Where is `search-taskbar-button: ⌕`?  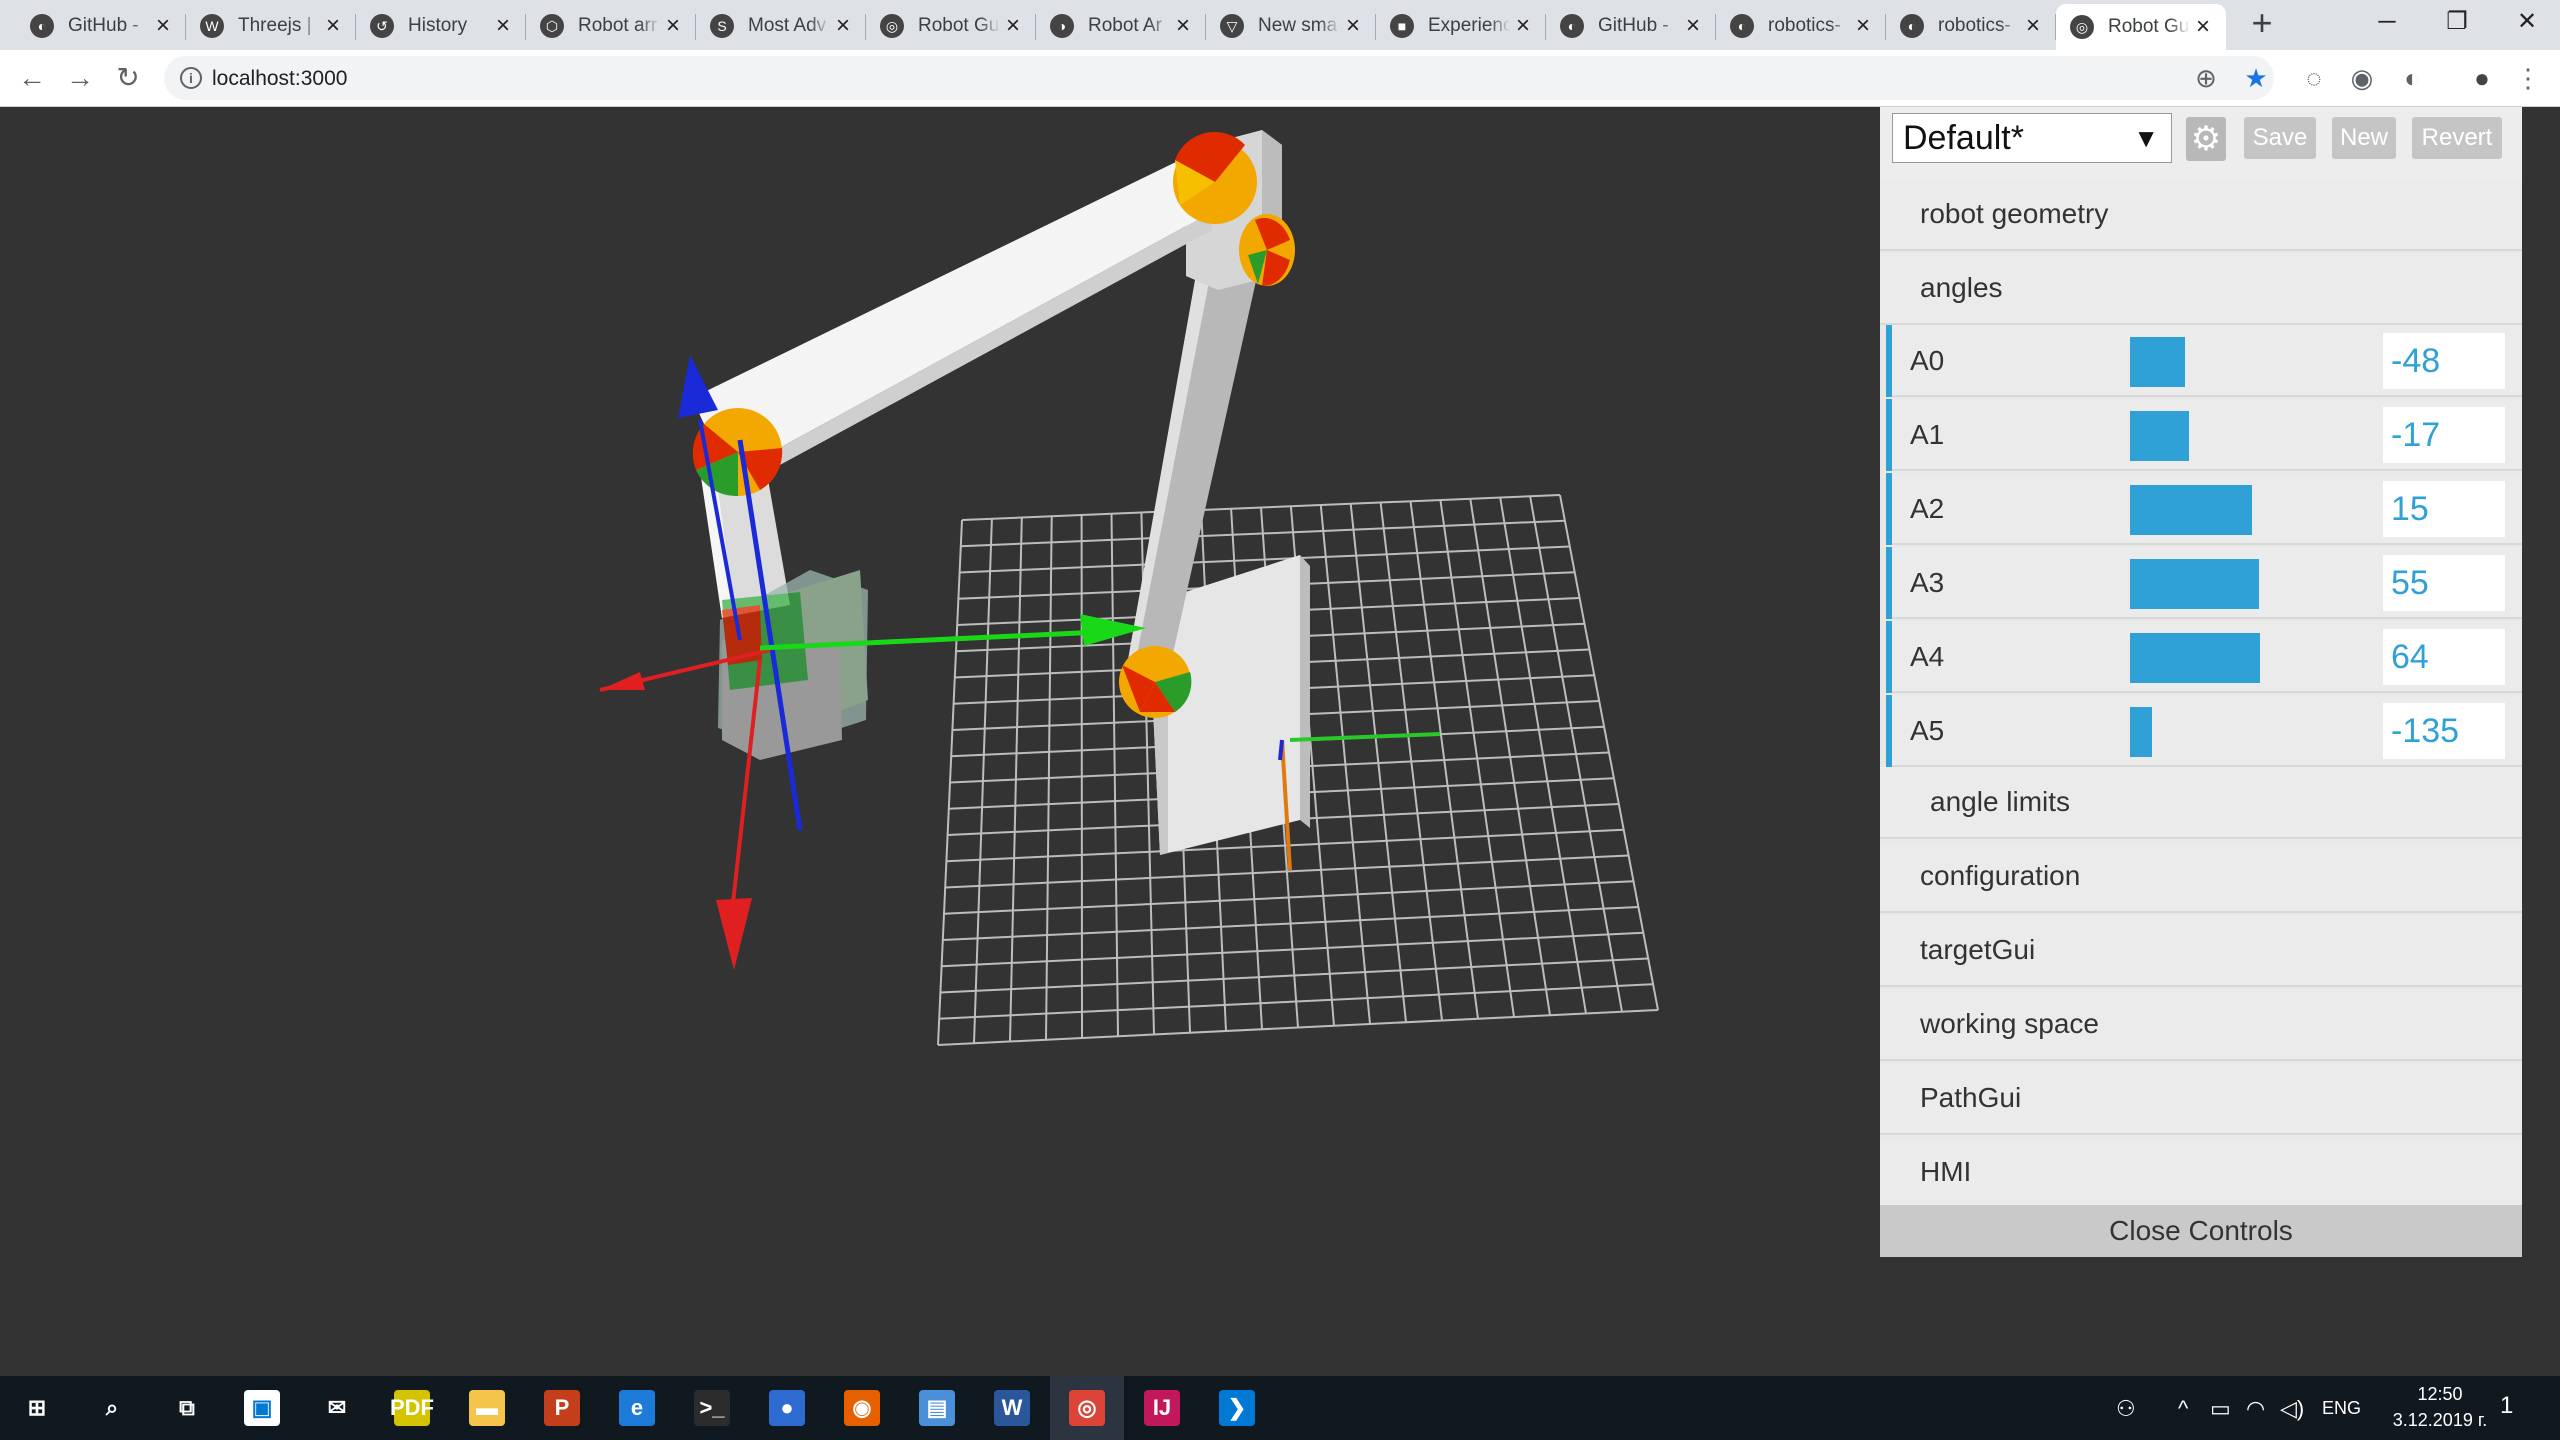
search-taskbar-button: ⌕ is located at coordinates (112, 1408).